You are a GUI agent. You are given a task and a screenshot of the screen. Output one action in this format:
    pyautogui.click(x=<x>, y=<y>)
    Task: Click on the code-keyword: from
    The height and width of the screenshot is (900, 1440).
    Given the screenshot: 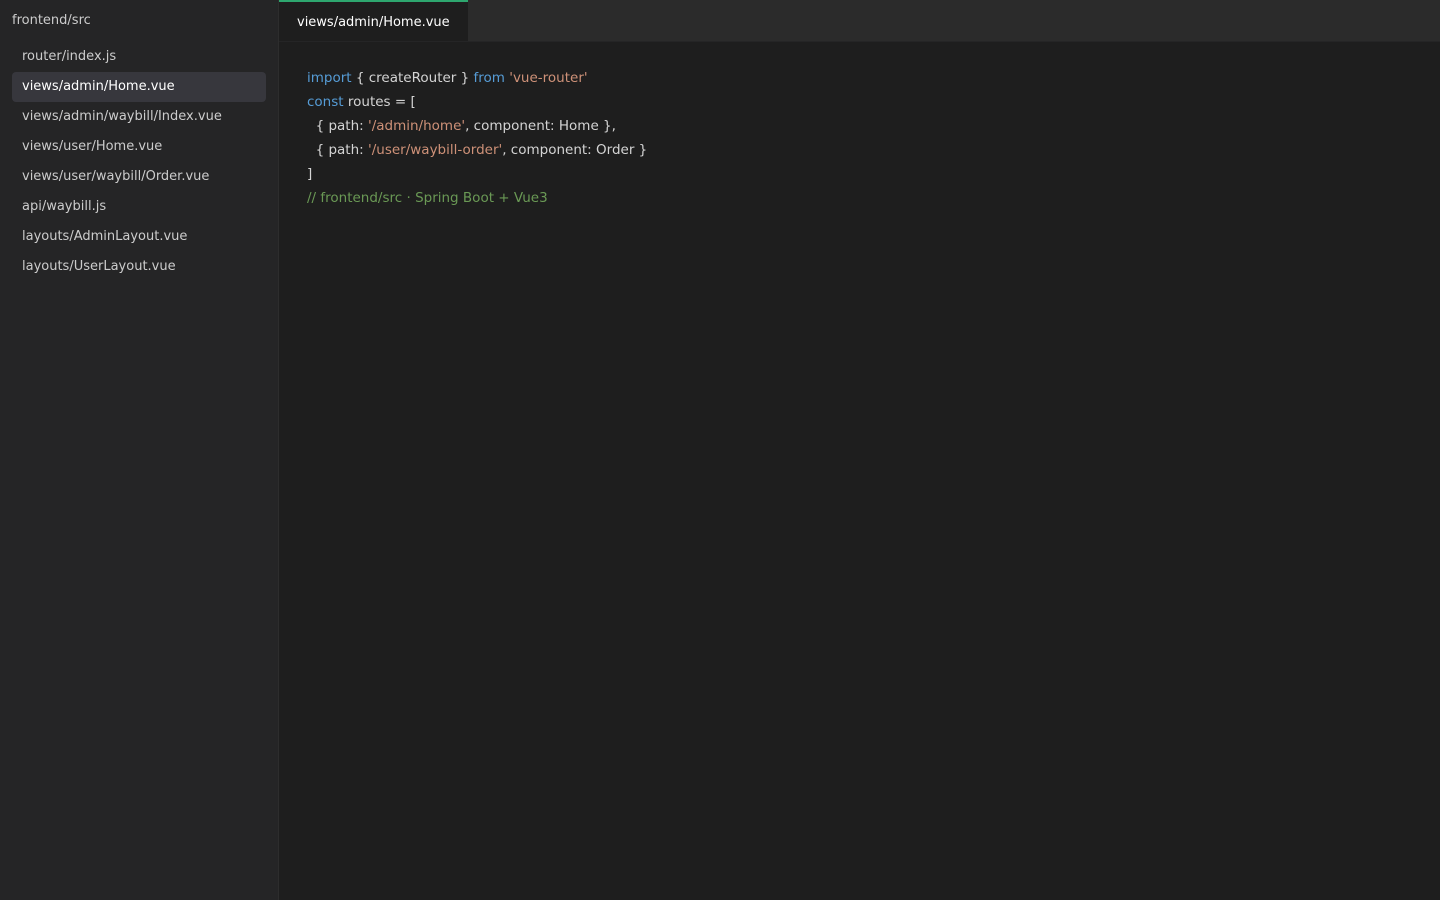 What is the action you would take?
    pyautogui.click(x=489, y=78)
    